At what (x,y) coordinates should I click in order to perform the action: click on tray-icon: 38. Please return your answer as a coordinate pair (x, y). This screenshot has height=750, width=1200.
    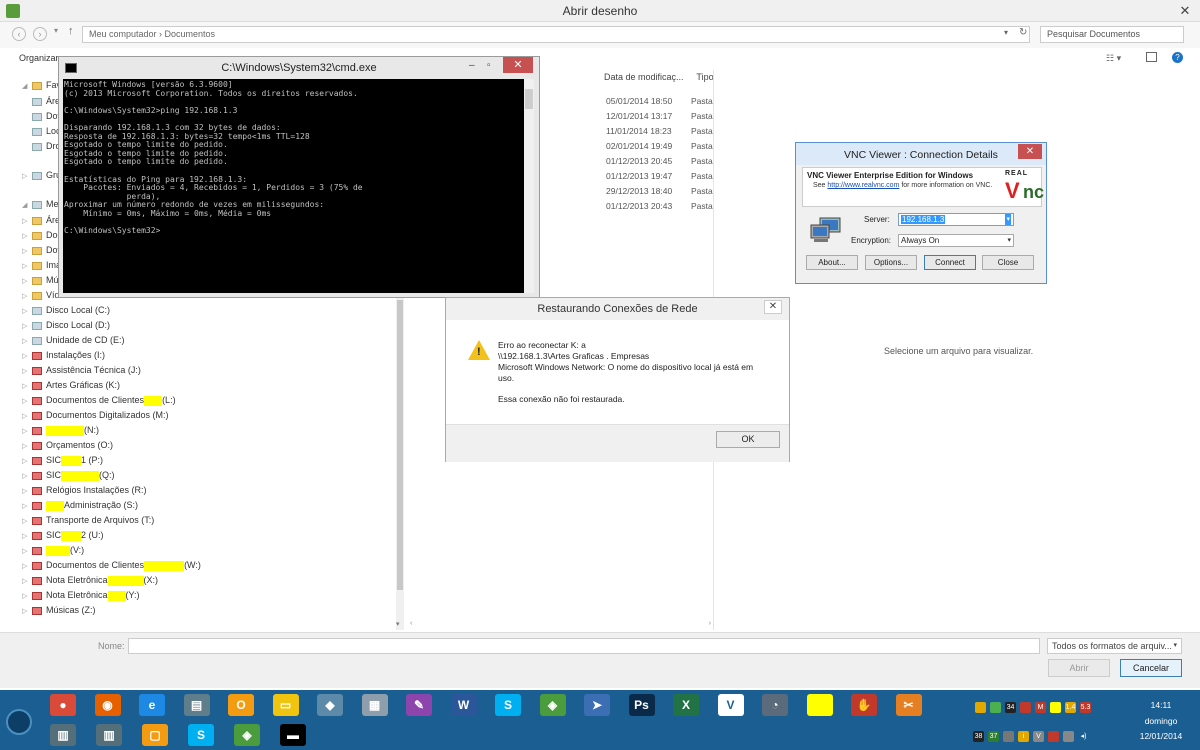
    Looking at the image, I should click on (978, 736).